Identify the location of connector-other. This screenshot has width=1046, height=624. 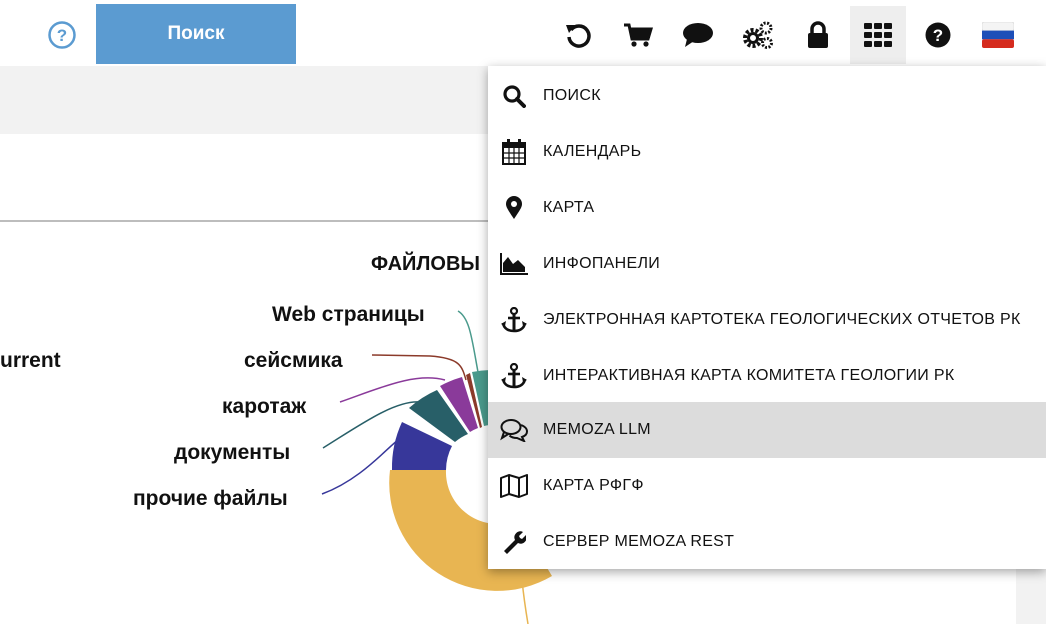
(360, 467).